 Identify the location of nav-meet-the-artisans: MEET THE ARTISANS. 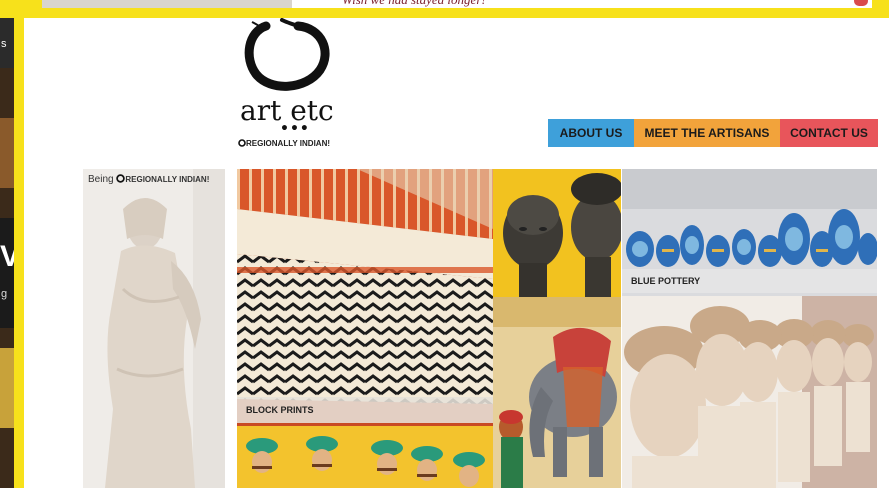
(707, 133).